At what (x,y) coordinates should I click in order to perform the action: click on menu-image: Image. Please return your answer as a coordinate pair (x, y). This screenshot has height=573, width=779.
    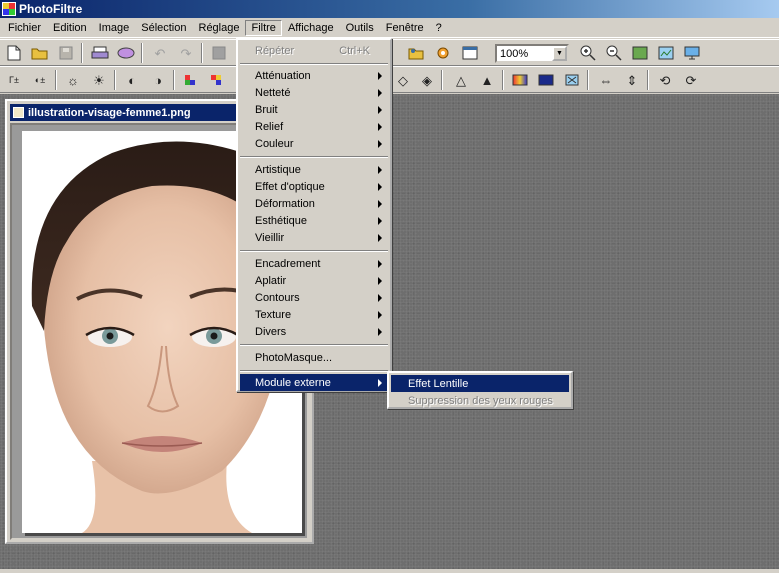
    Looking at the image, I should click on (114, 28).